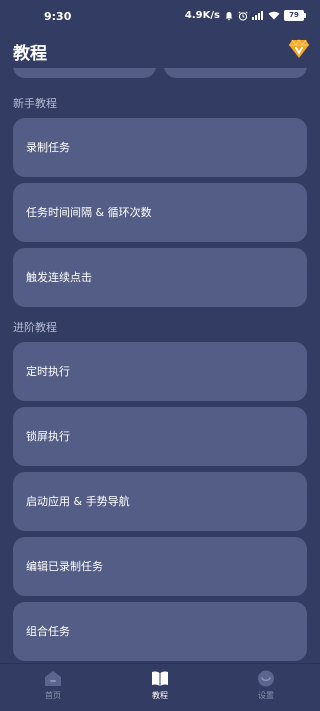  I want to click on tutorial-card-label: 任务时间间隔 & 循环次数, so click(89, 212).